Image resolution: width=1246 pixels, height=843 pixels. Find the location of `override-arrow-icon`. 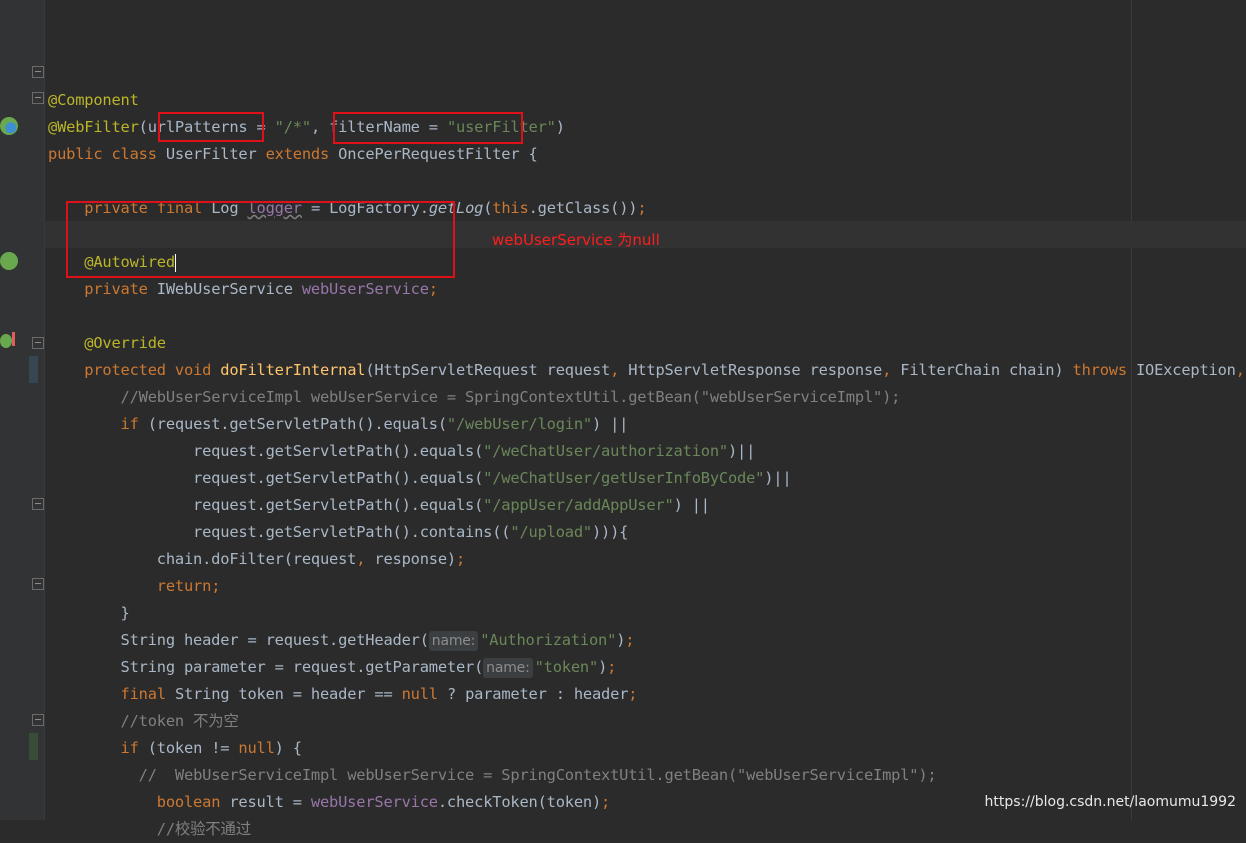

override-arrow-icon is located at coordinates (13, 339).